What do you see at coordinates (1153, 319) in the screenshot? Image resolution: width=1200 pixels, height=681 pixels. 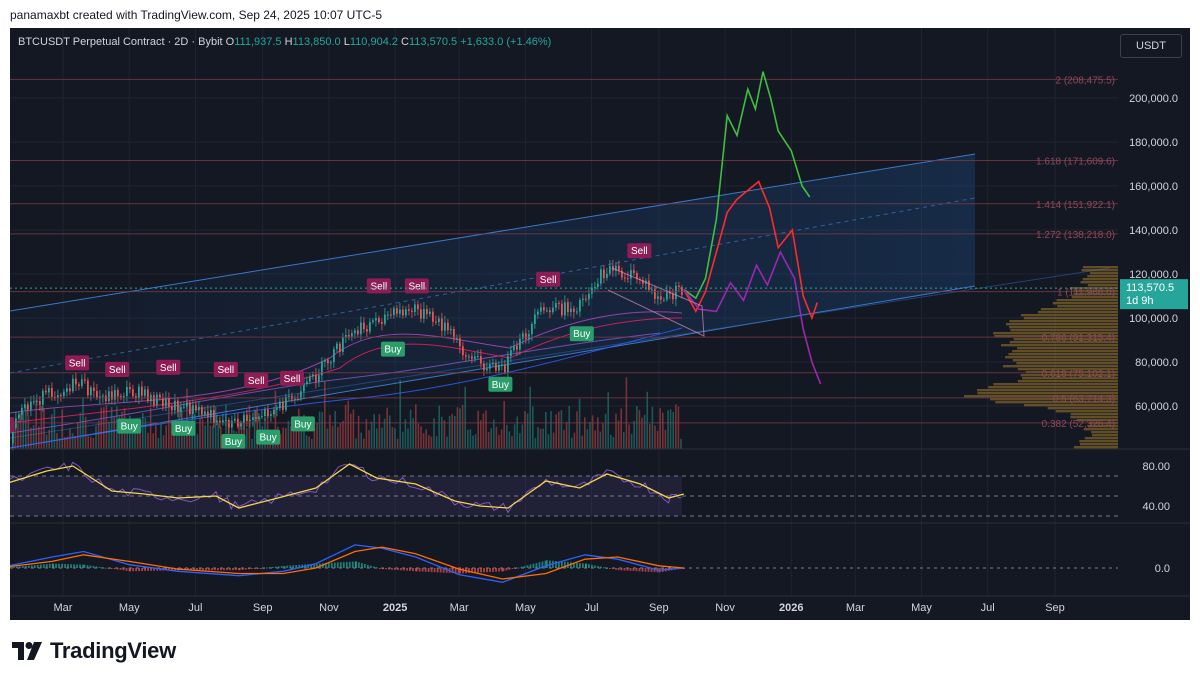 I see `price-axis-label: 100,000.0` at bounding box center [1153, 319].